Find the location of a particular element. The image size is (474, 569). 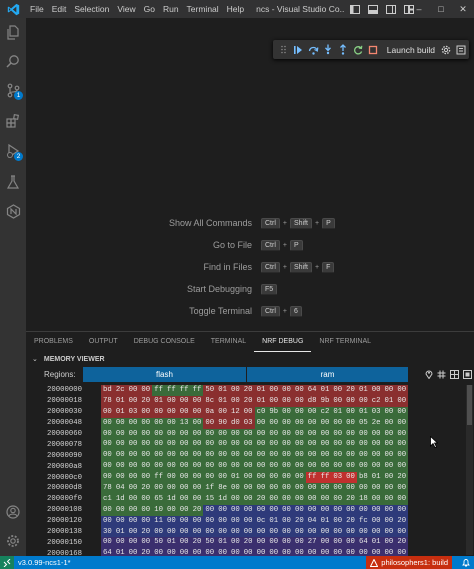

nrf-connect-icon is located at coordinates (13, 211).